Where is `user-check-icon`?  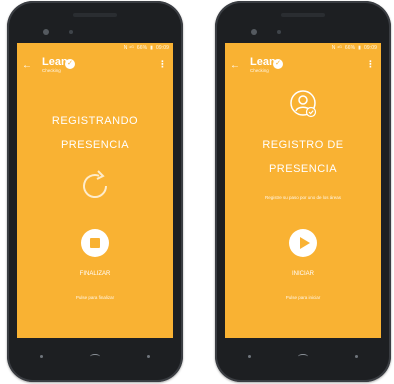
user-check-icon is located at coordinates (303, 104).